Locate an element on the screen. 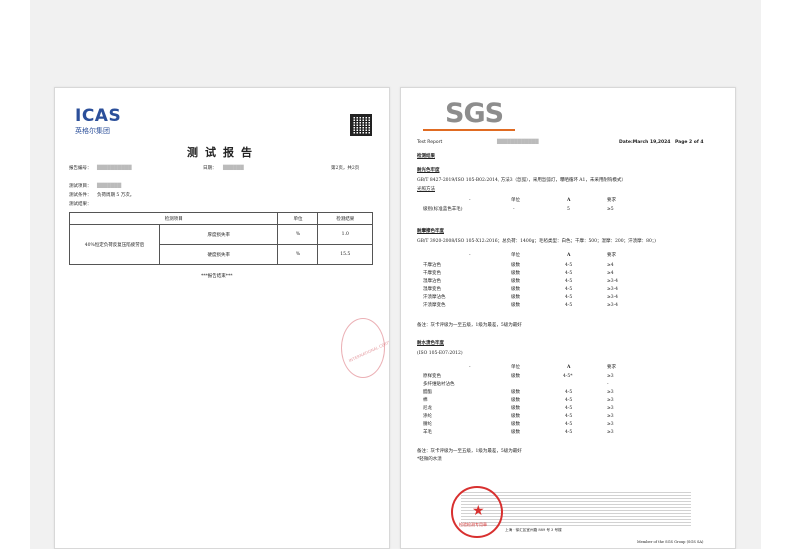  table-group-cell: 40%恒定负荷反复压陷疲劳后 is located at coordinates (114, 244).